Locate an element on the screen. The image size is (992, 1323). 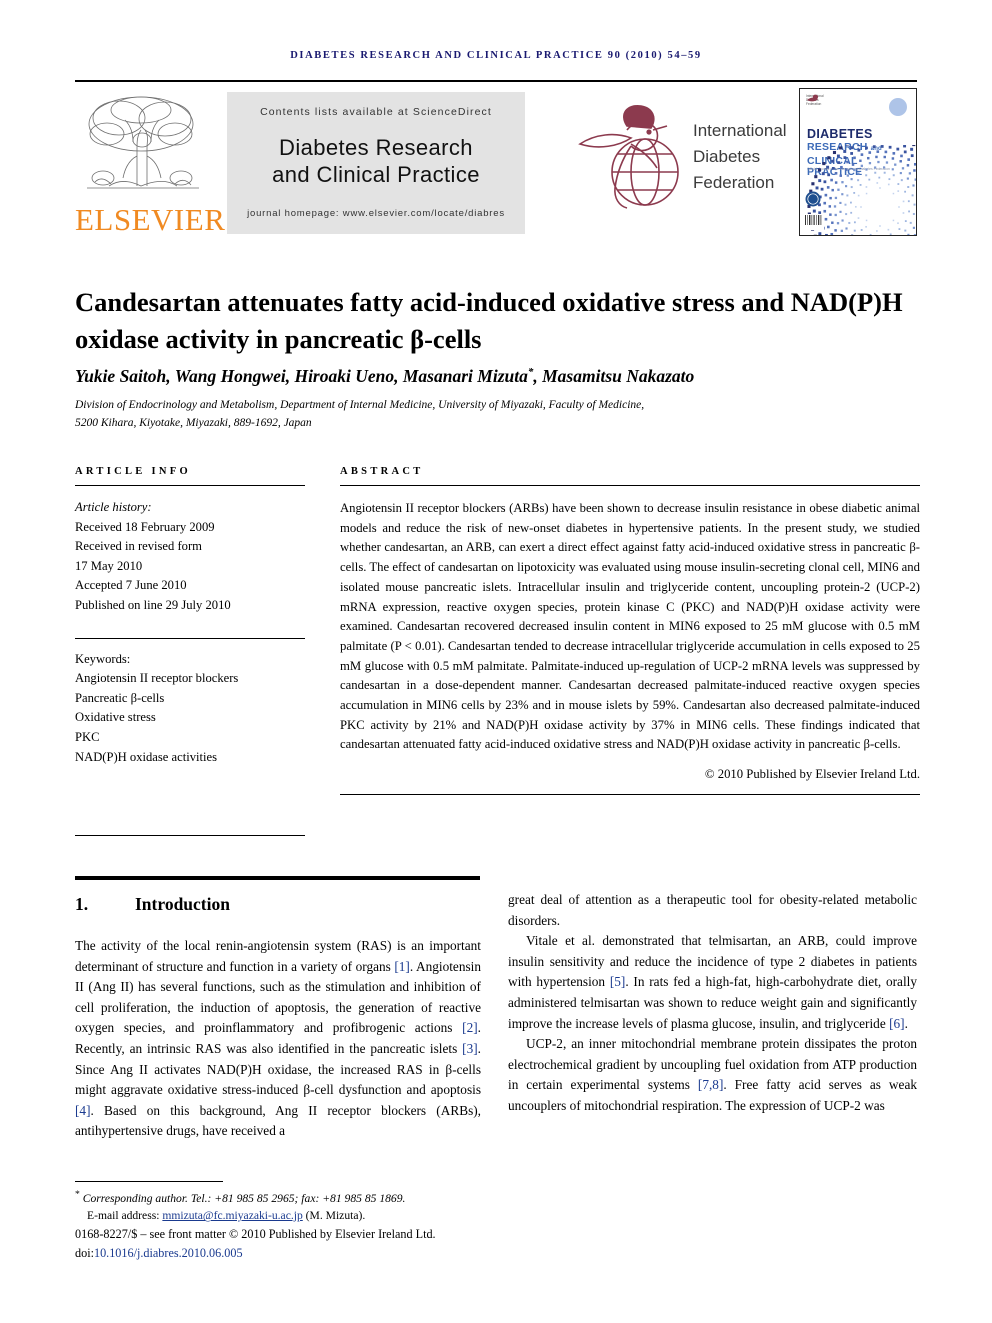
keyword-item: Oxidative stress is located at coordinates (115, 717).